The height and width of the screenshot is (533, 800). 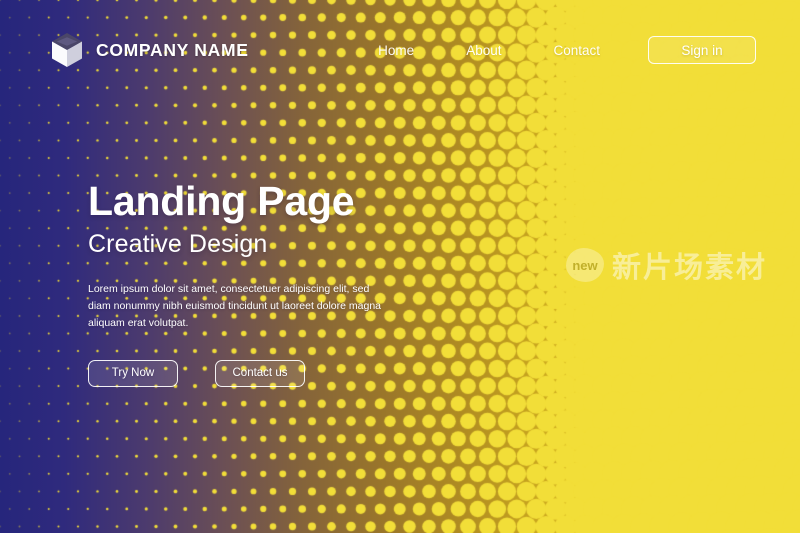 I want to click on nav-item-about: About, so click(x=483, y=50).